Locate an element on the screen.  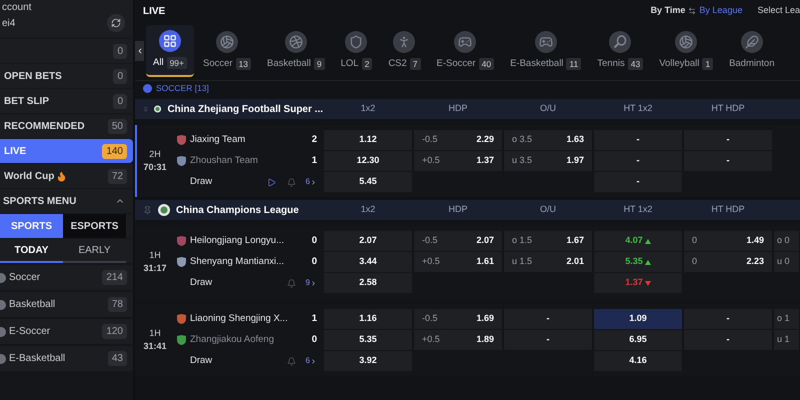
odds-cell: u 1.5 2.01 is located at coordinates (548, 262).